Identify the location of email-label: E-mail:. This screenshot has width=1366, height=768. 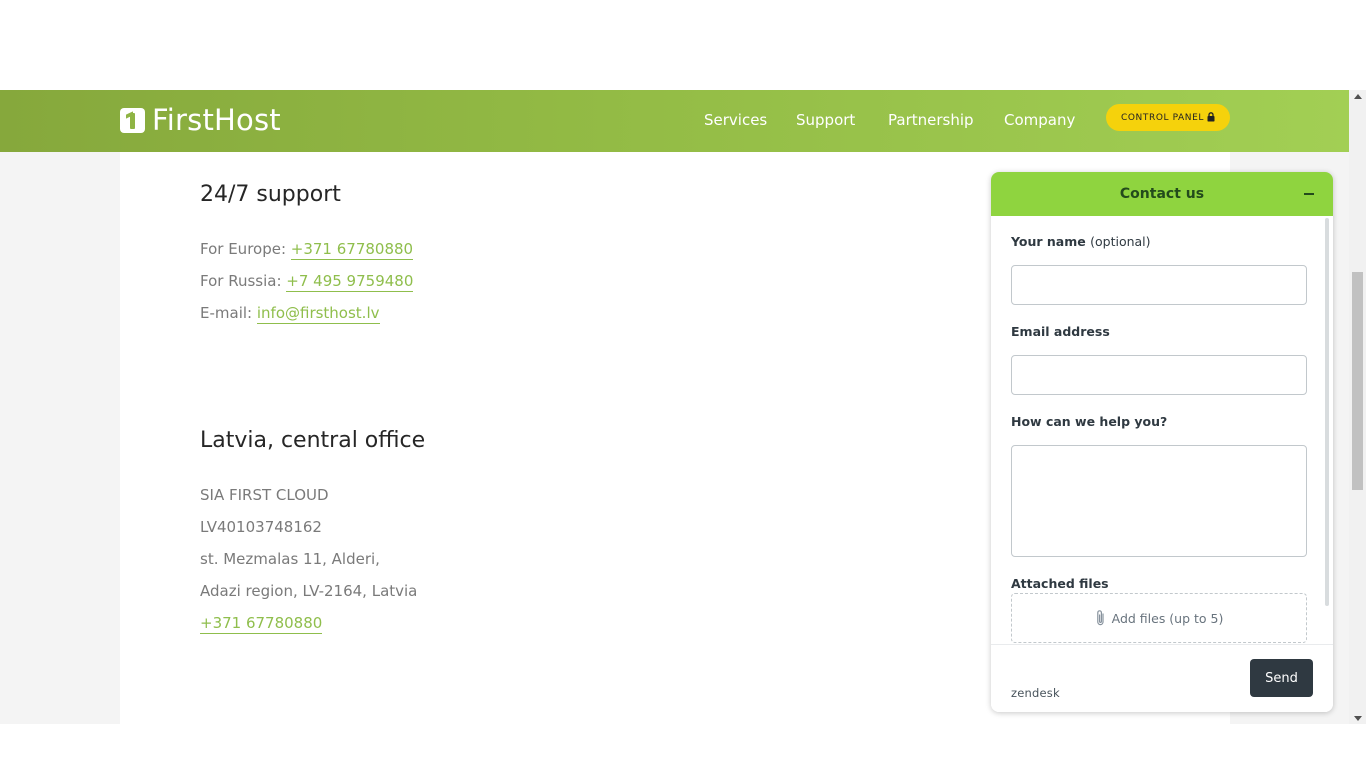
(228, 313).